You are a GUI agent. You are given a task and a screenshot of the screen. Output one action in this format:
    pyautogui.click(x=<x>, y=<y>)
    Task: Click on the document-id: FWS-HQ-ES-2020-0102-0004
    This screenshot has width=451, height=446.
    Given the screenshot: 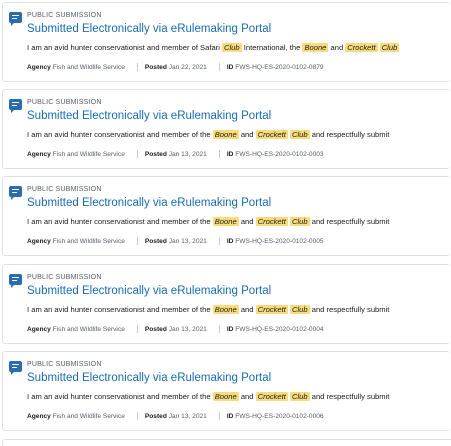 What is the action you would take?
    pyautogui.click(x=279, y=329)
    